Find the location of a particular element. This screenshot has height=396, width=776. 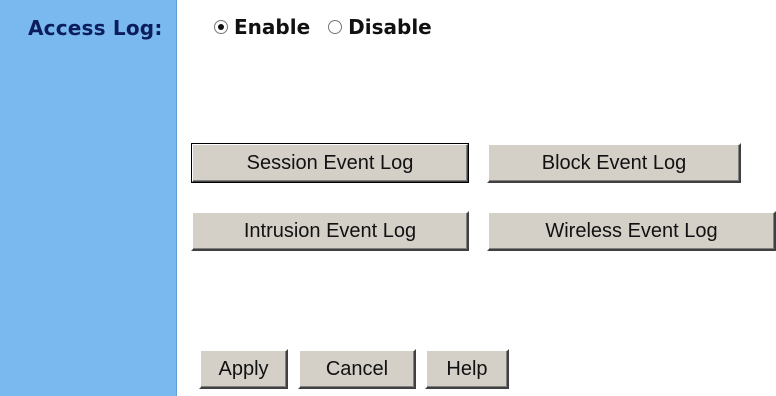

disable-radio: Disable is located at coordinates (380, 27).